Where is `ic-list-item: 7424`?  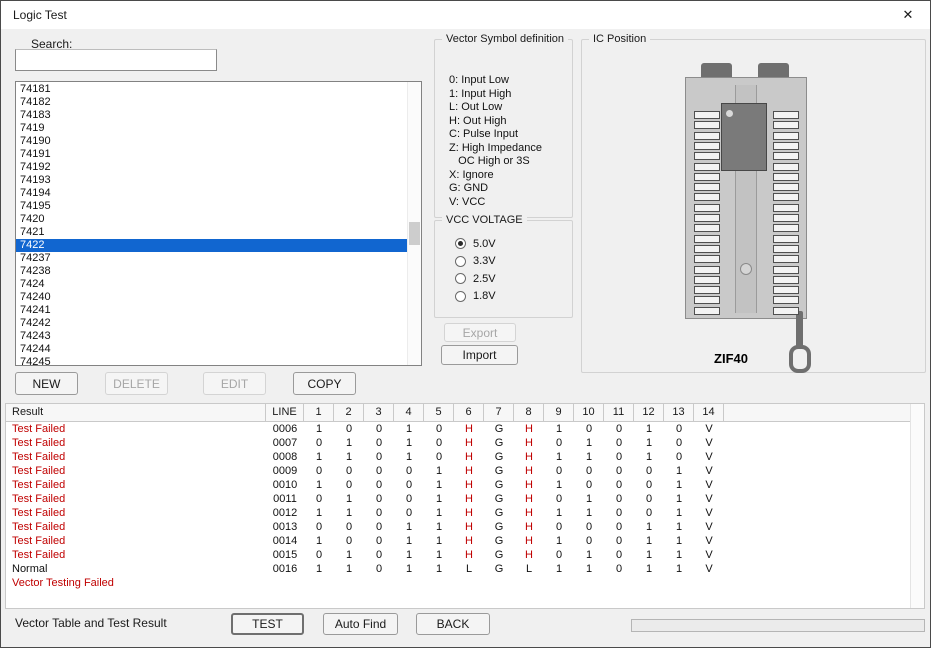
ic-list-item: 7424 is located at coordinates (212, 284).